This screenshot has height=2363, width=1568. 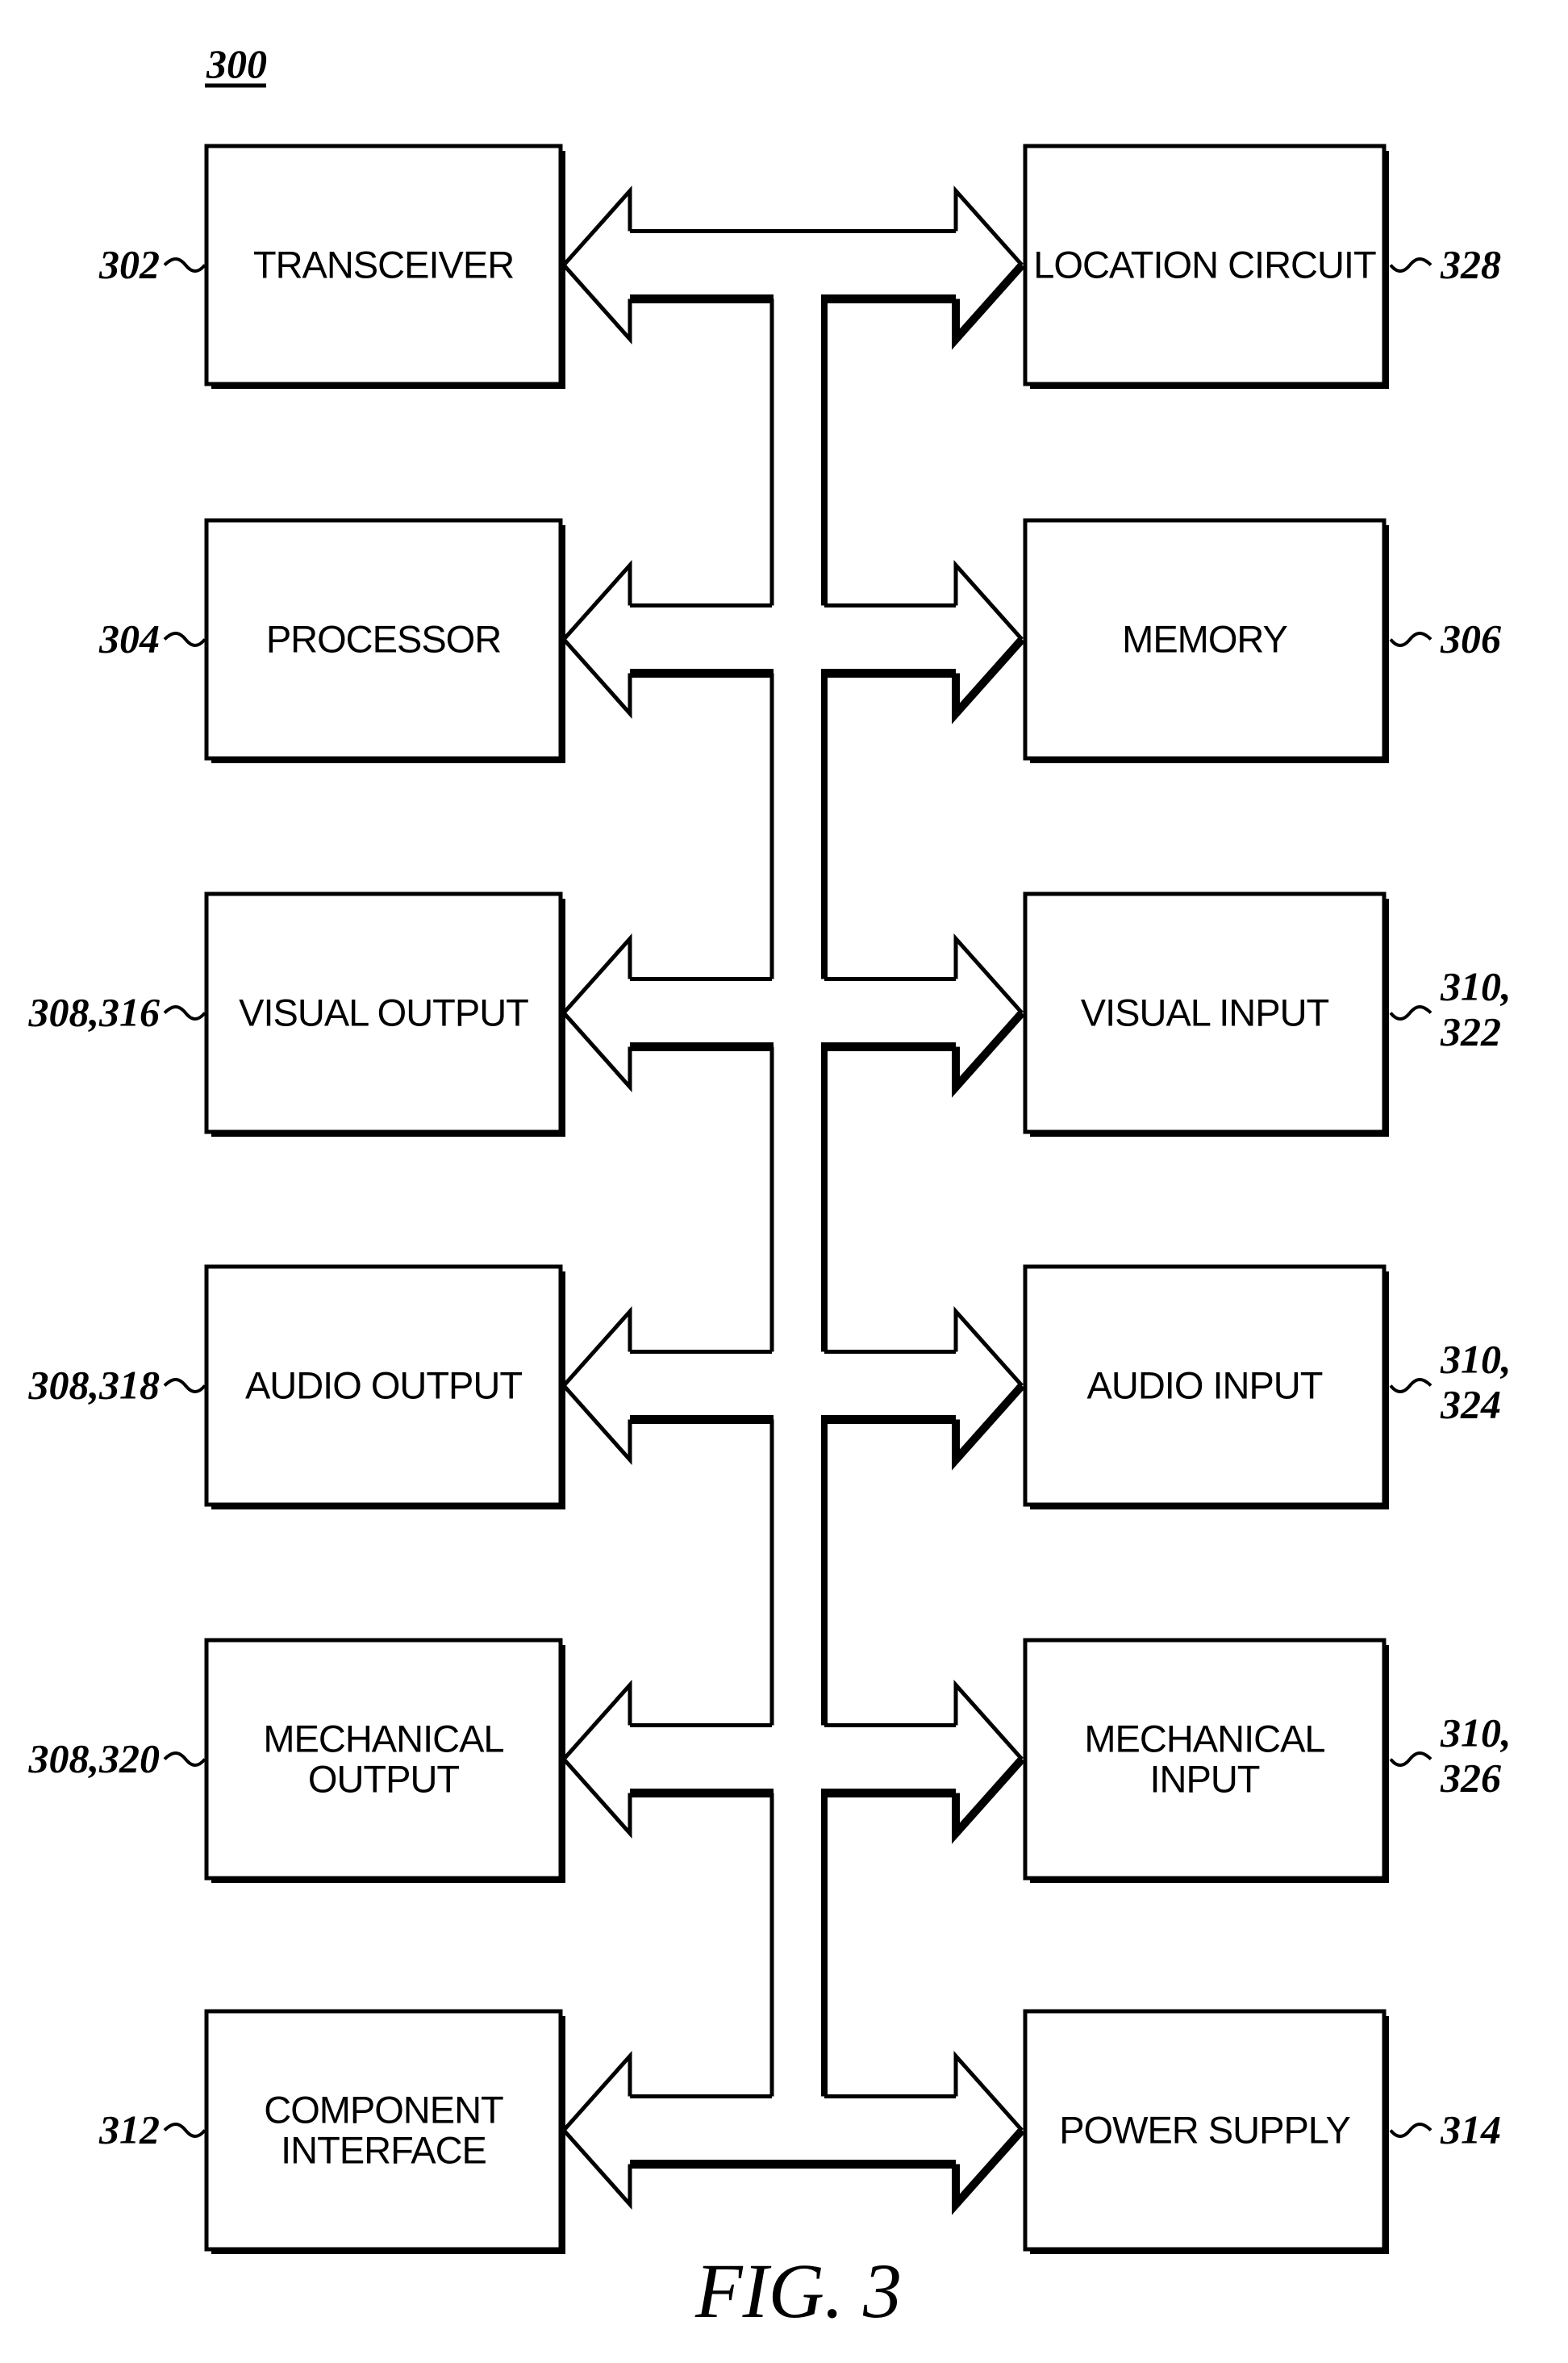 I want to click on reference-numeral: 310,322, so click(x=1450, y=1009).